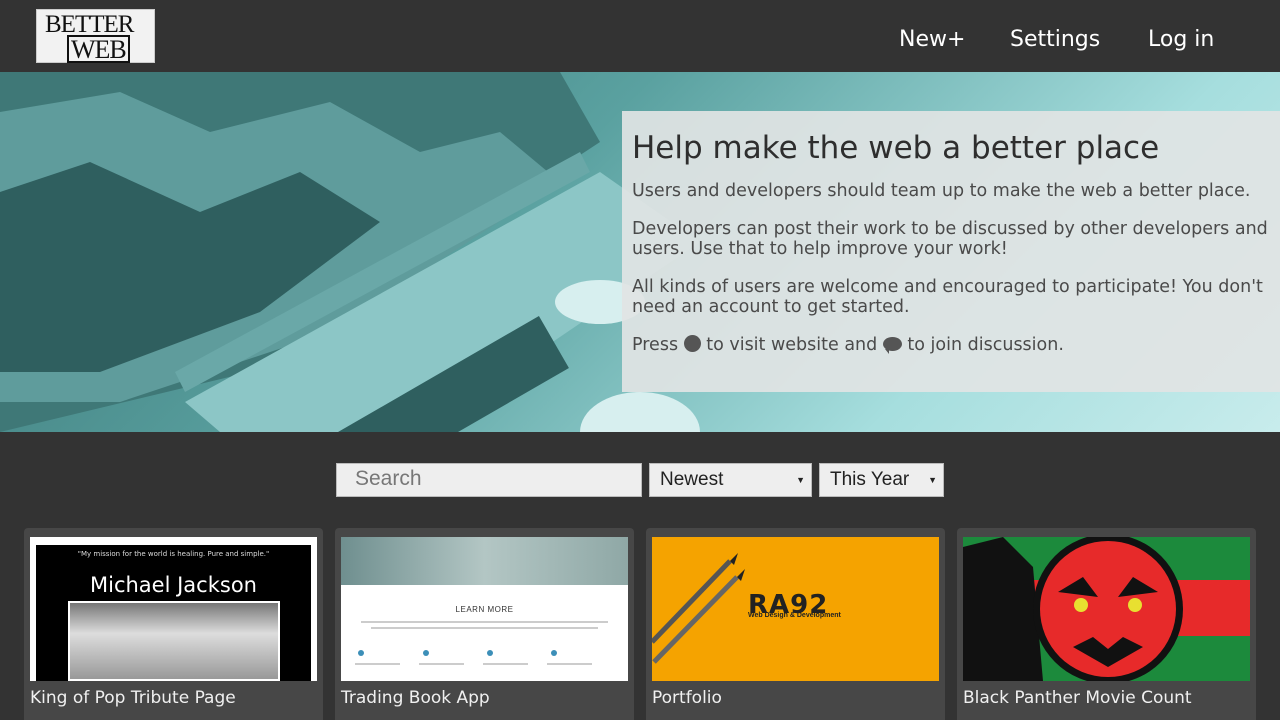  Describe the element at coordinates (795, 609) in the screenshot. I see `project-thumbnail: RA92 Web Design & Development` at that location.